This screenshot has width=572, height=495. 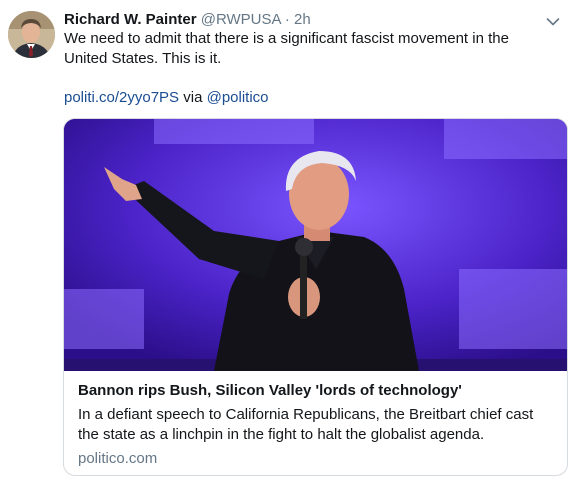 What do you see at coordinates (130, 19) in the screenshot?
I see `author-name: Richard W. Painter` at bounding box center [130, 19].